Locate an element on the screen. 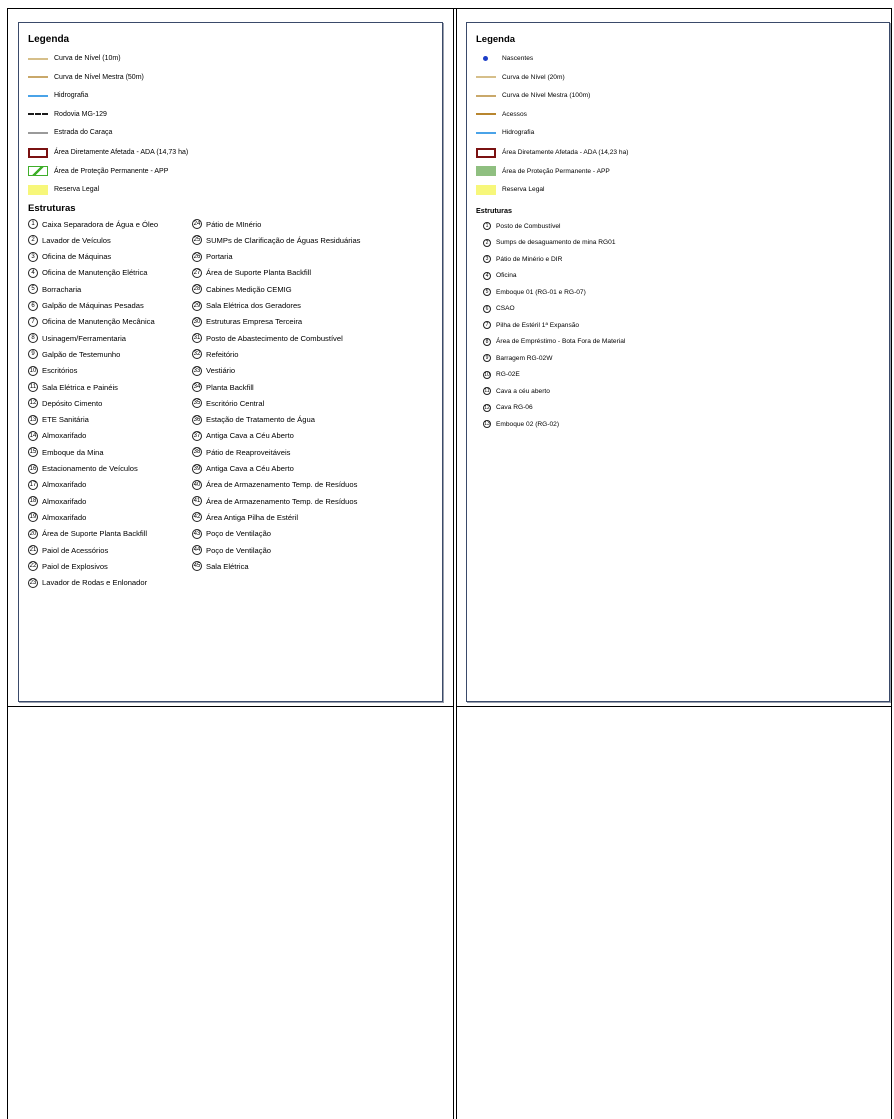  structure-number-badge: 24 is located at coordinates (197, 224).